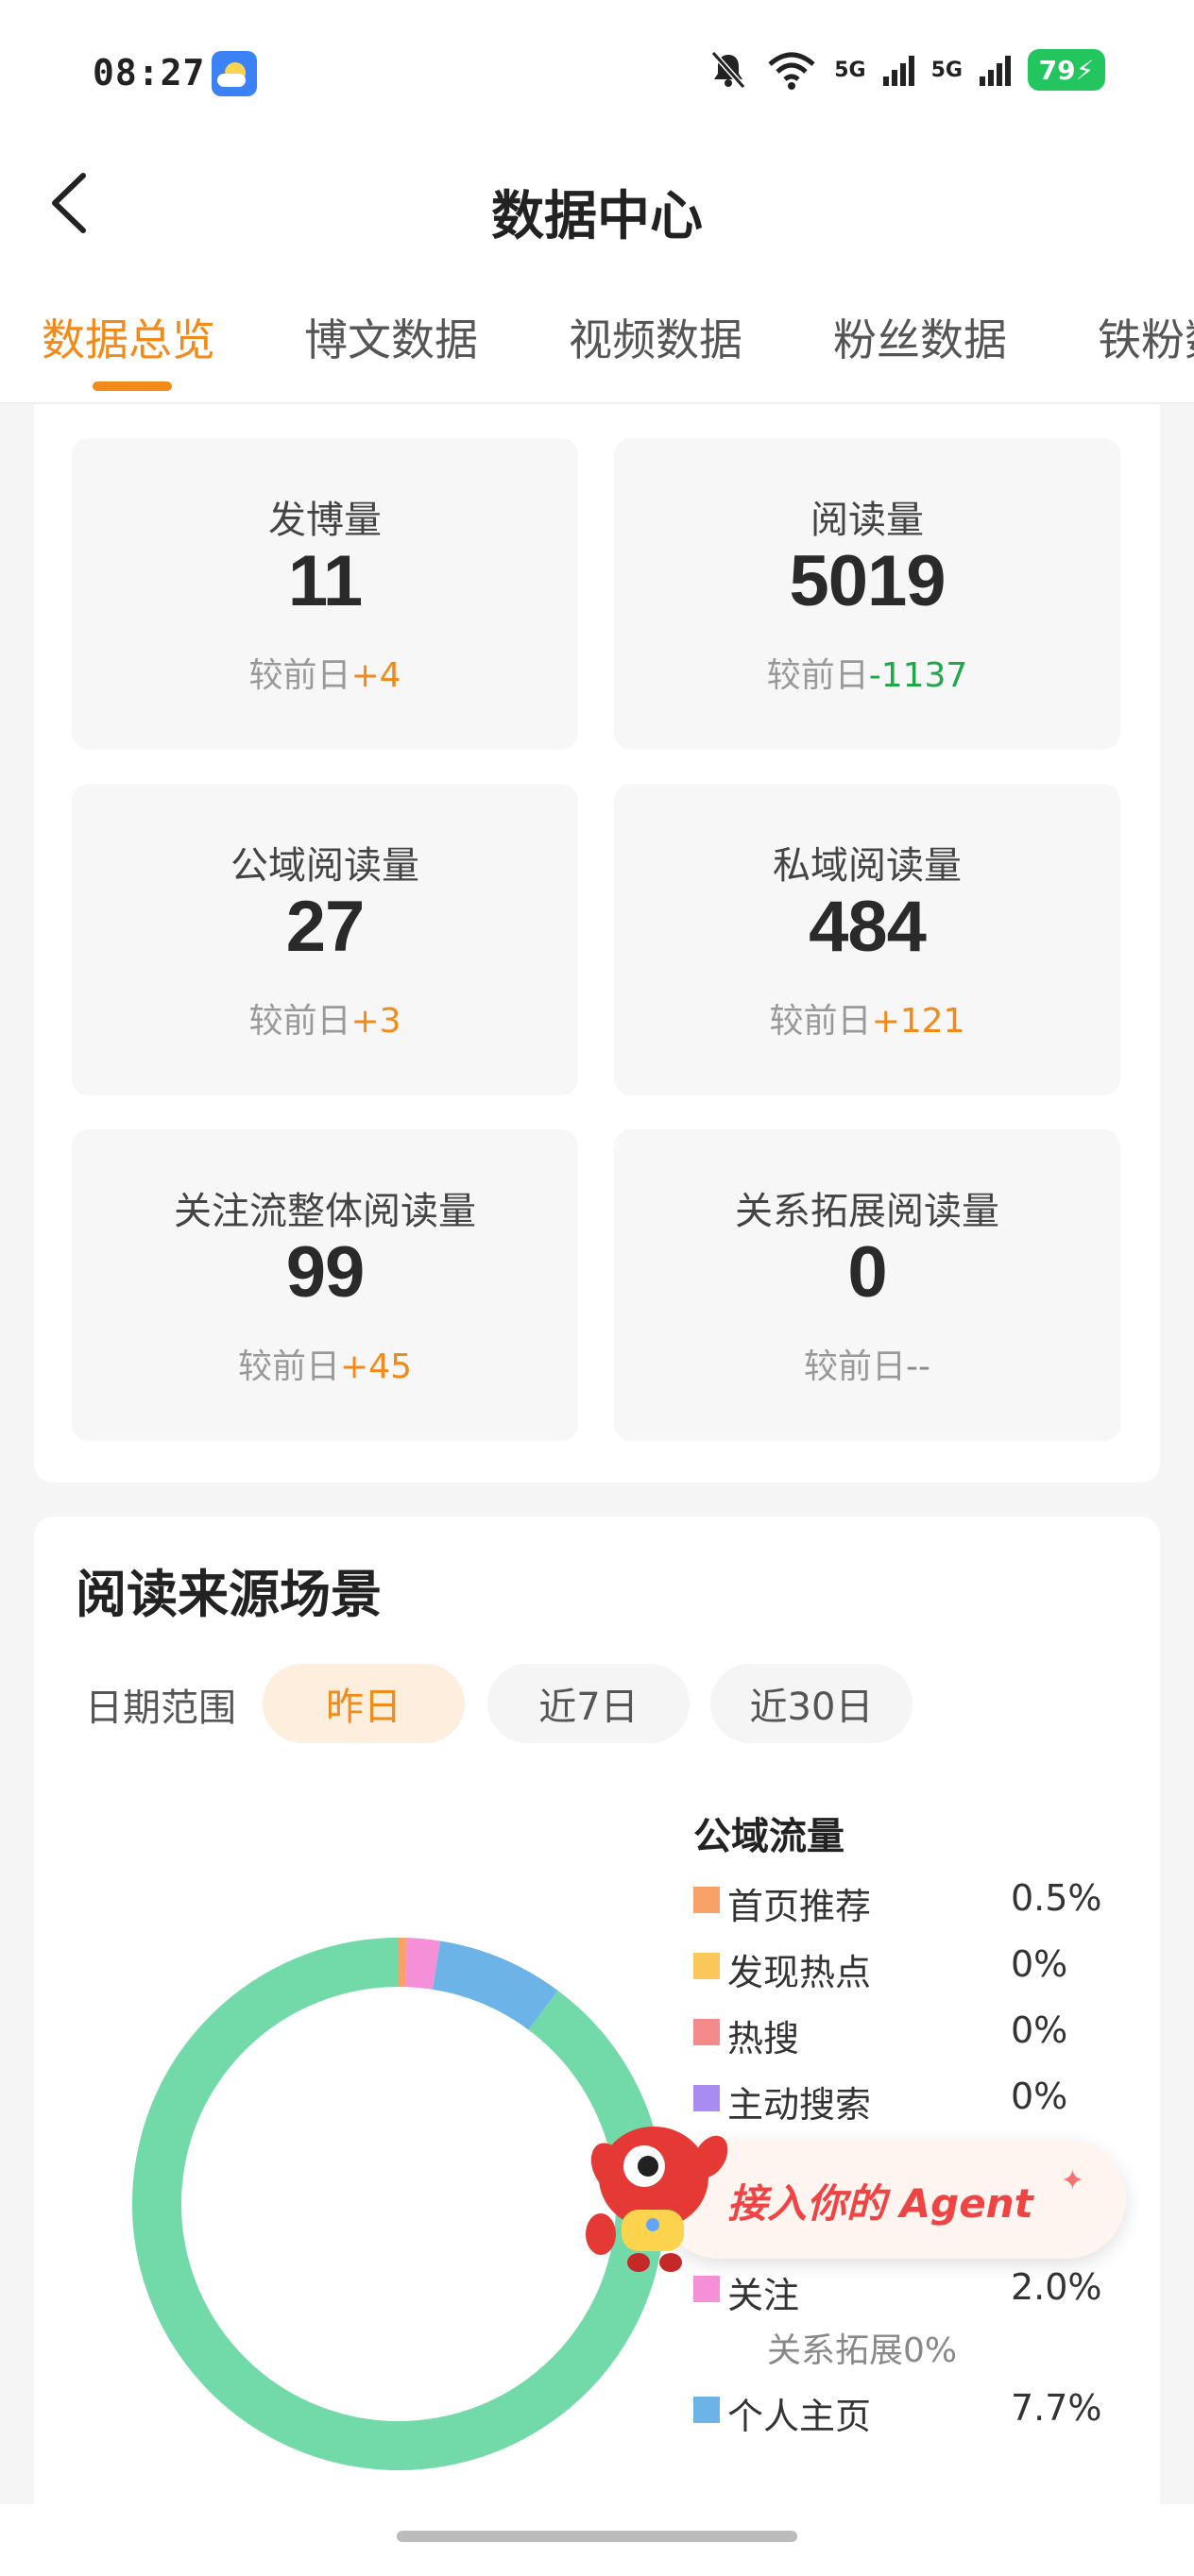 This screenshot has height=2576, width=1194. I want to click on section-title: 阅读来源场景, so click(229, 1594).